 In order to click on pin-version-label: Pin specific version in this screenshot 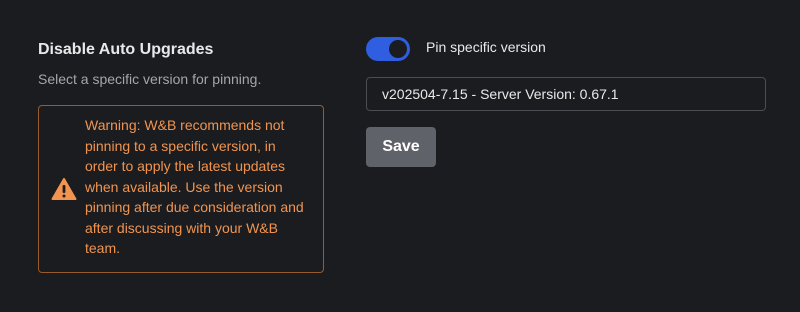, I will do `click(486, 47)`.